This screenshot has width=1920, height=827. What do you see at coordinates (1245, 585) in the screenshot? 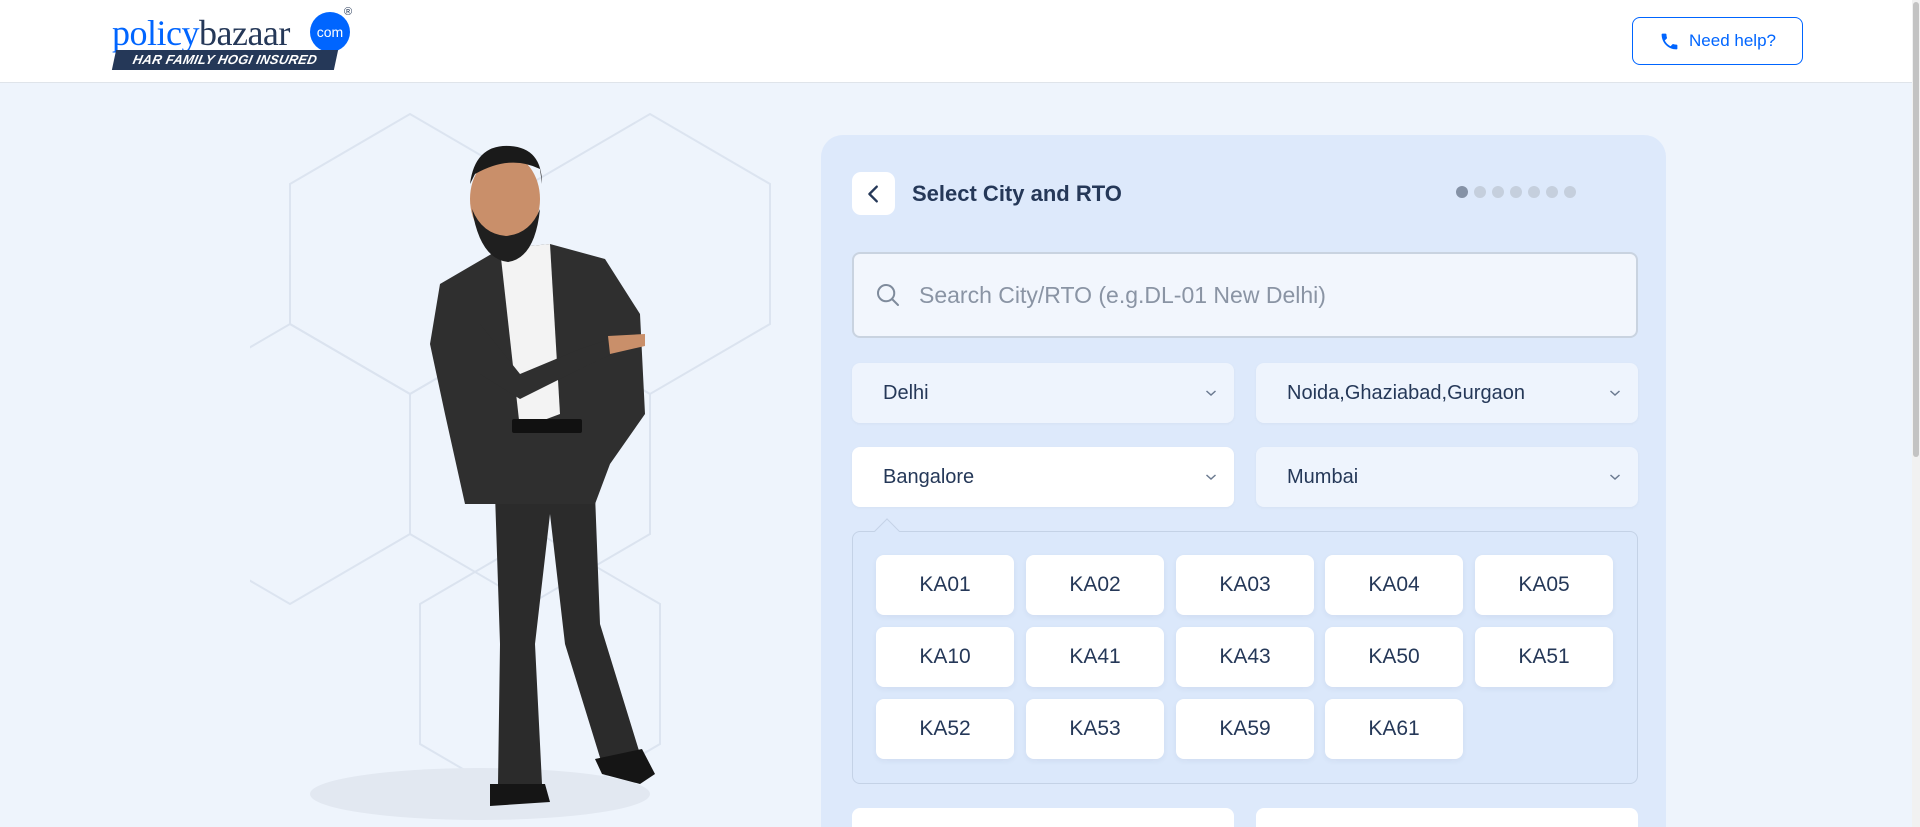
I see `rto-option: KA03` at bounding box center [1245, 585].